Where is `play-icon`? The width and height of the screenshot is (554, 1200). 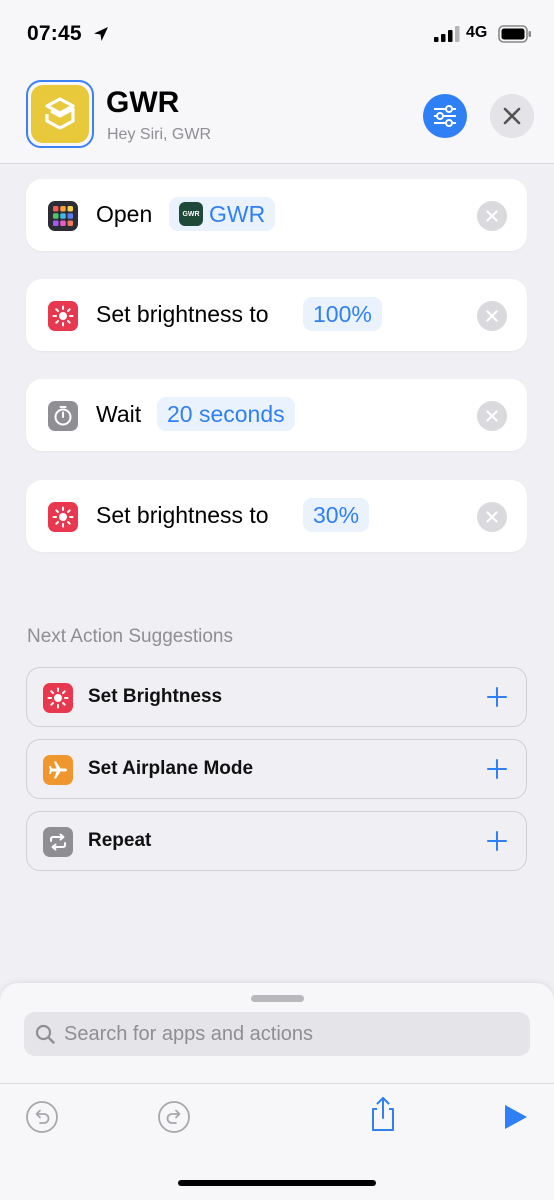 play-icon is located at coordinates (516, 1117).